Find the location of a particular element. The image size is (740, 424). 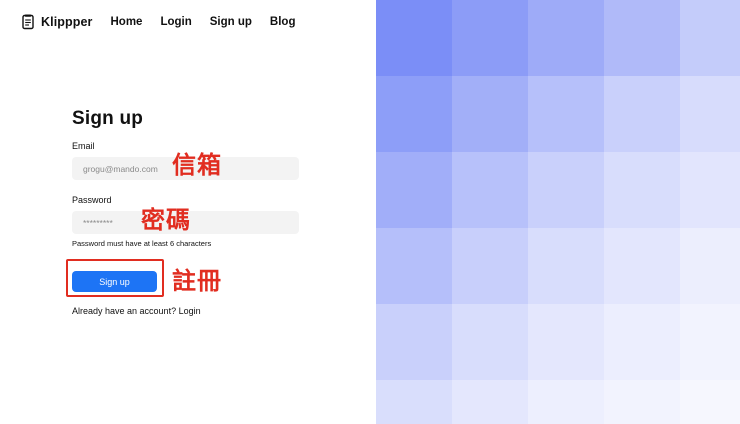

login-prompt: Already have an account? Login is located at coordinates (187, 311).